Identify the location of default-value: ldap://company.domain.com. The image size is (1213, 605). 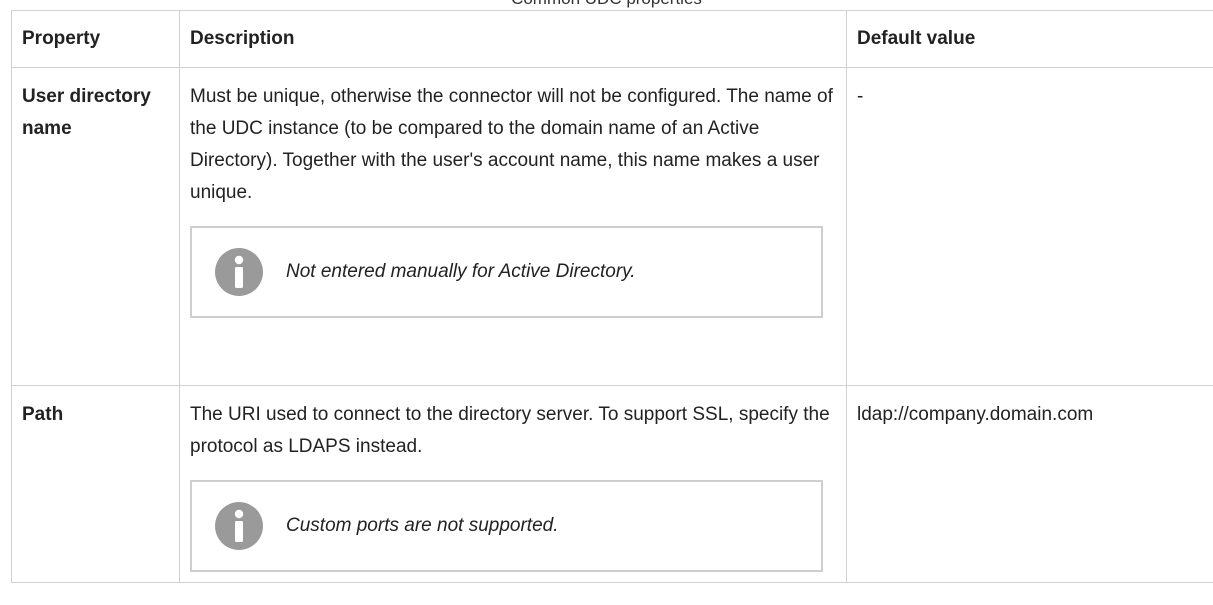
(1029, 484).